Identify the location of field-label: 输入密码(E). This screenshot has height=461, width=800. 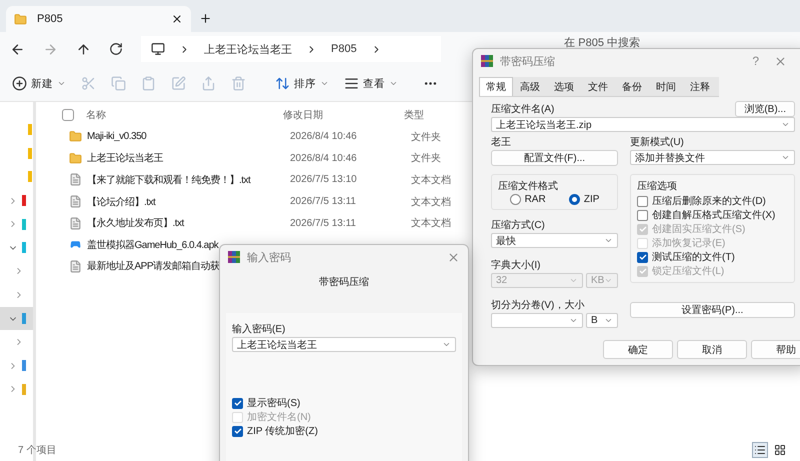
(259, 329).